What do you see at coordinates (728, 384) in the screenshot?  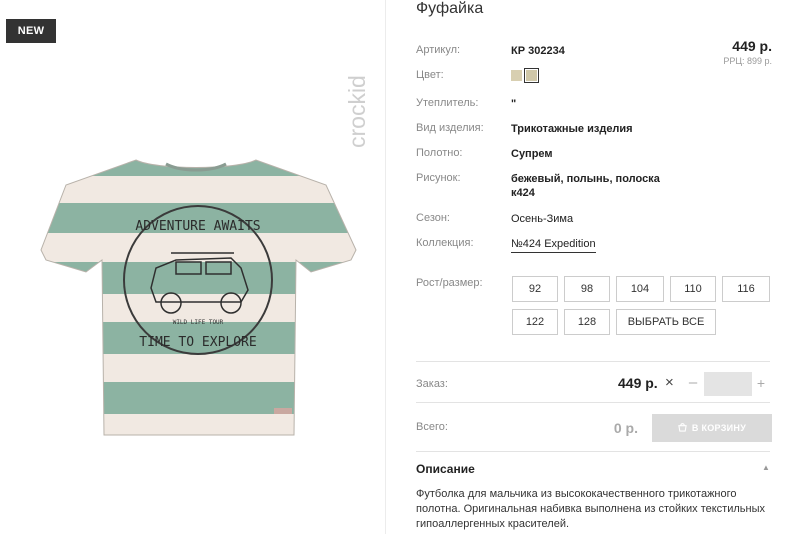 I see `quantity-input` at bounding box center [728, 384].